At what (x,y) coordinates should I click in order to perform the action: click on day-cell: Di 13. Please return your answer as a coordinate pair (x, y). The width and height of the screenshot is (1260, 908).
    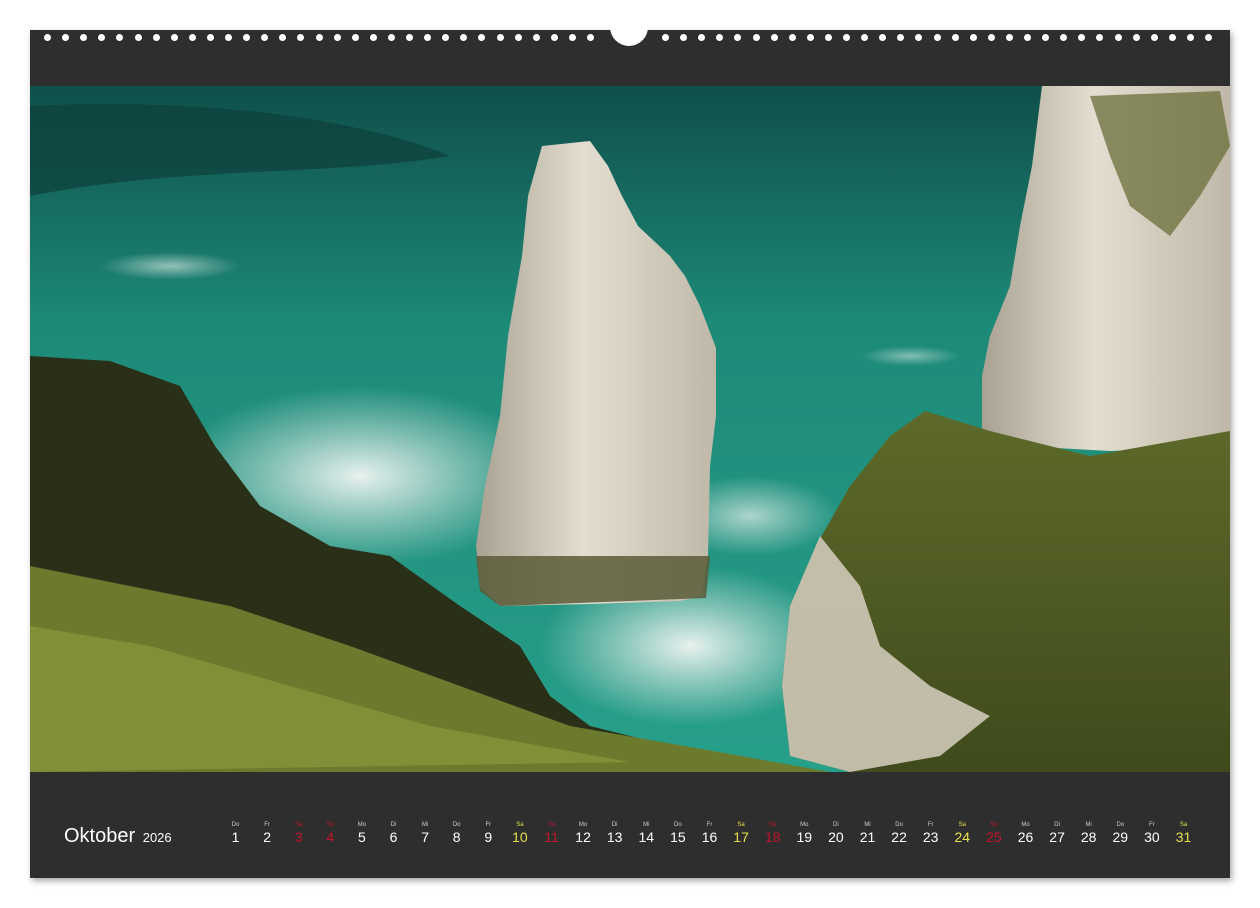
    Looking at the image, I should click on (614, 837).